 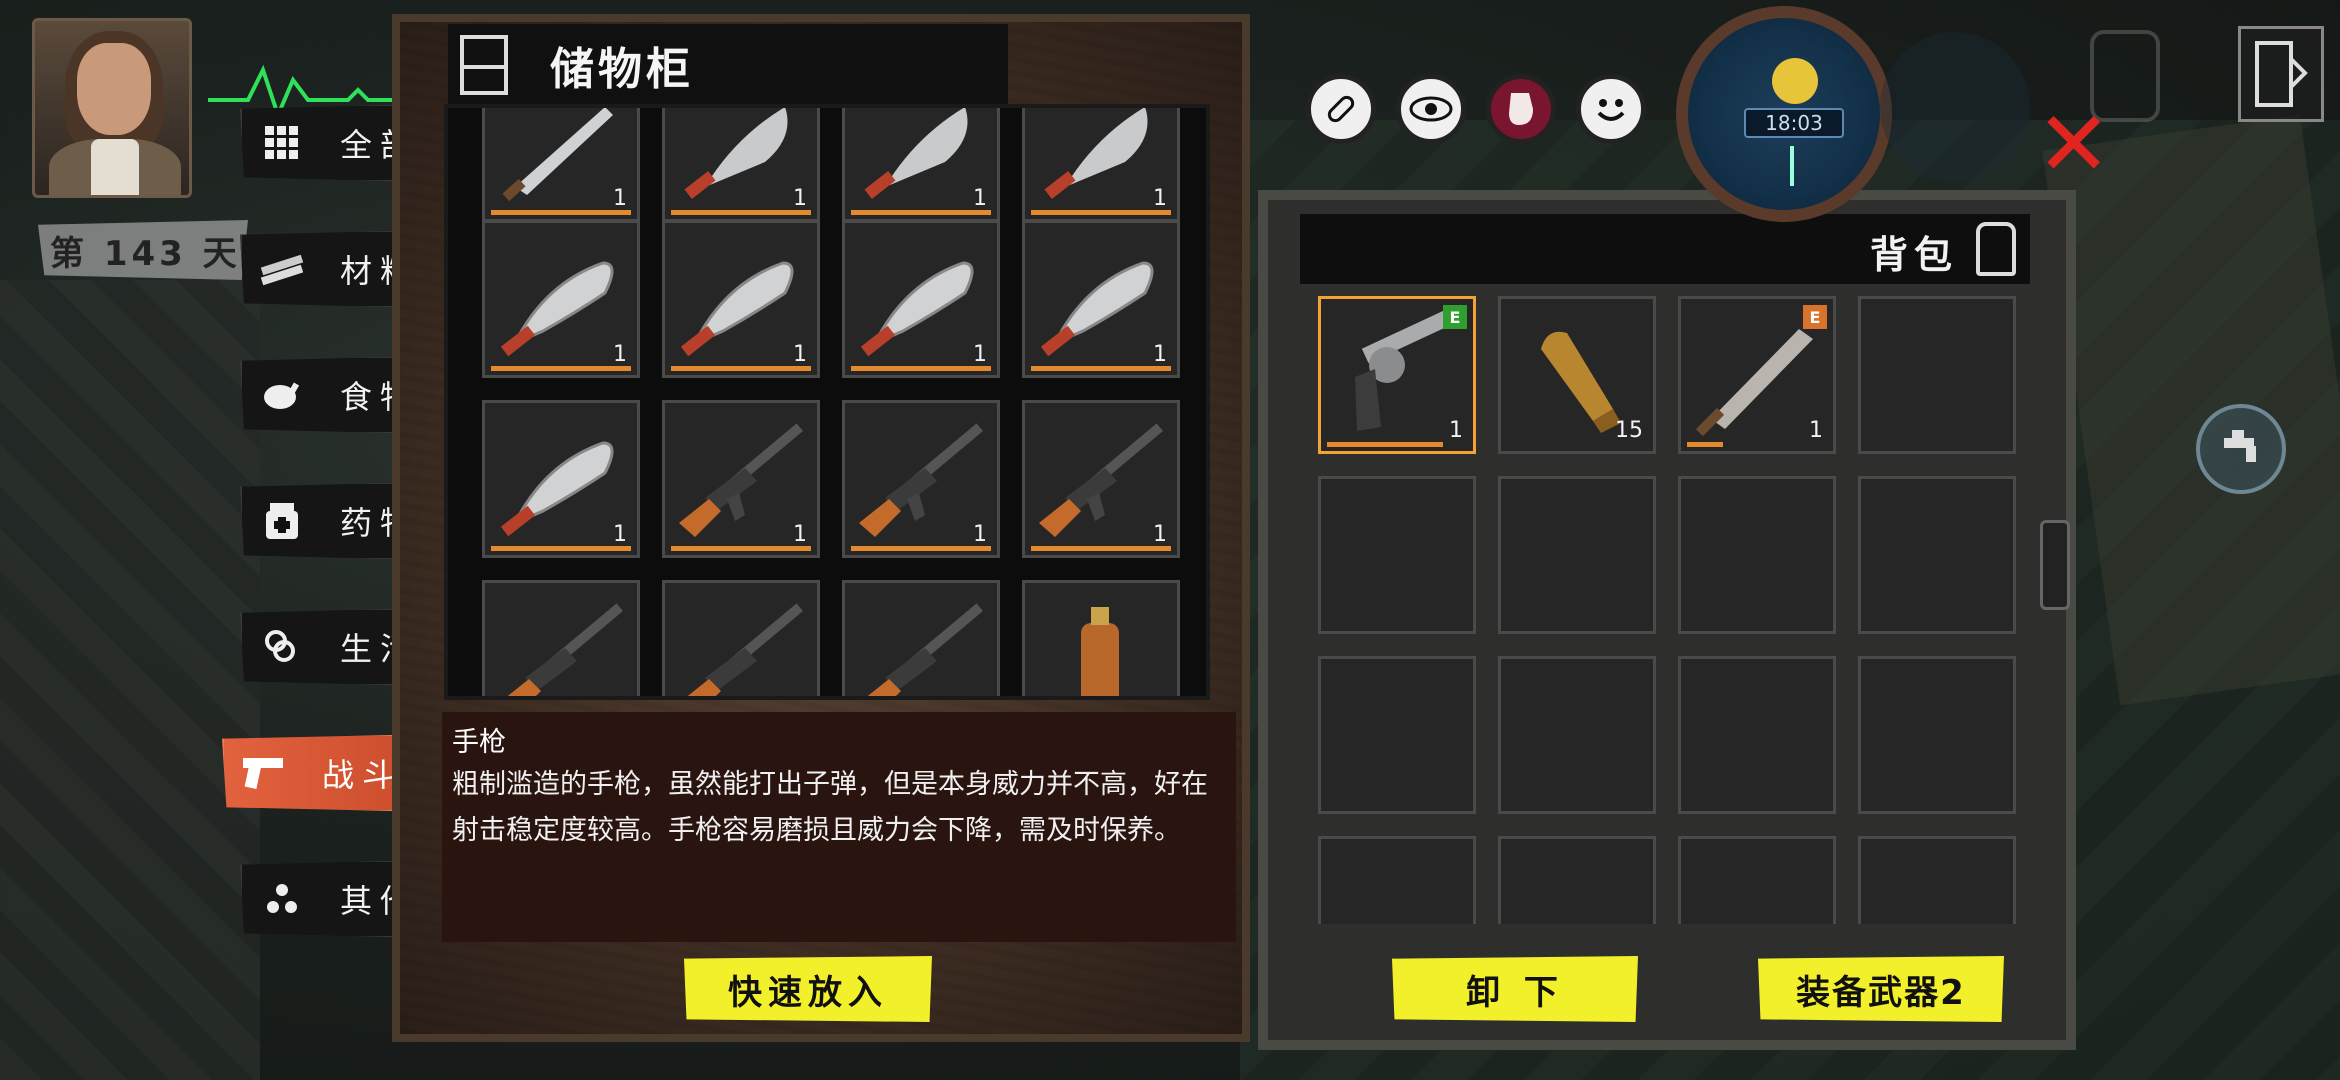 I want to click on storage-title: 储物柜, so click(x=622, y=69).